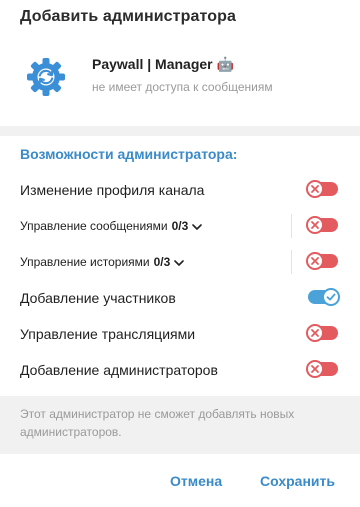  Describe the element at coordinates (182, 87) in the screenshot. I see `bot-status: не имеет доступа к сообщениям` at that location.